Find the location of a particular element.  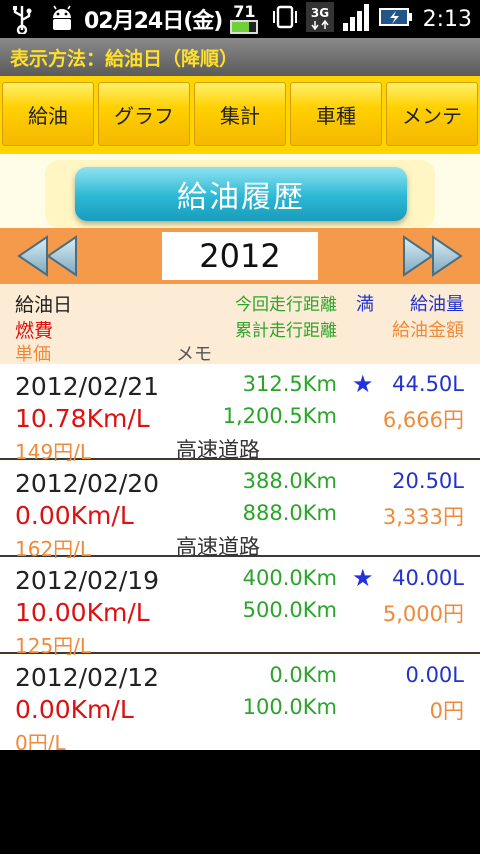

header-fuel-cost: 給油金額 is located at coordinates (428, 330).